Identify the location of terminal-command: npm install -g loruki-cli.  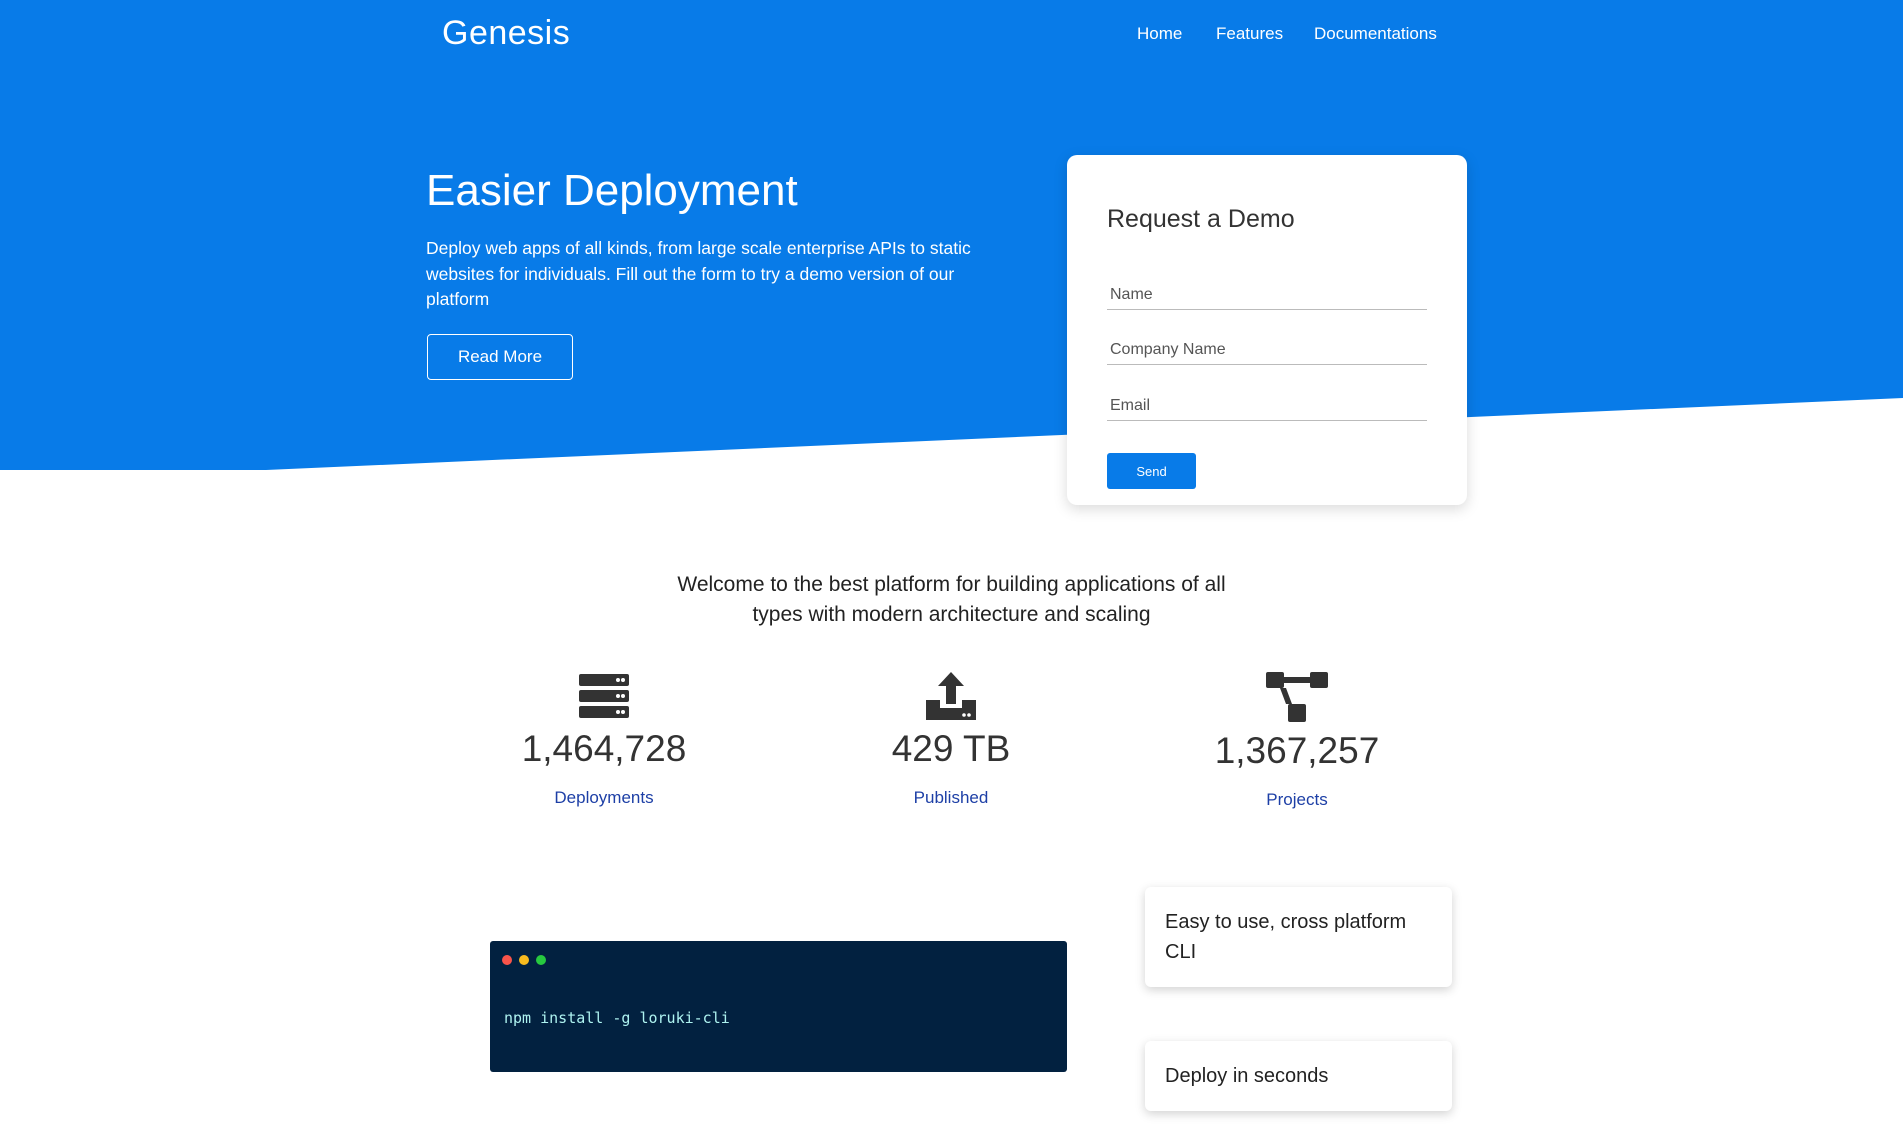
(617, 1018).